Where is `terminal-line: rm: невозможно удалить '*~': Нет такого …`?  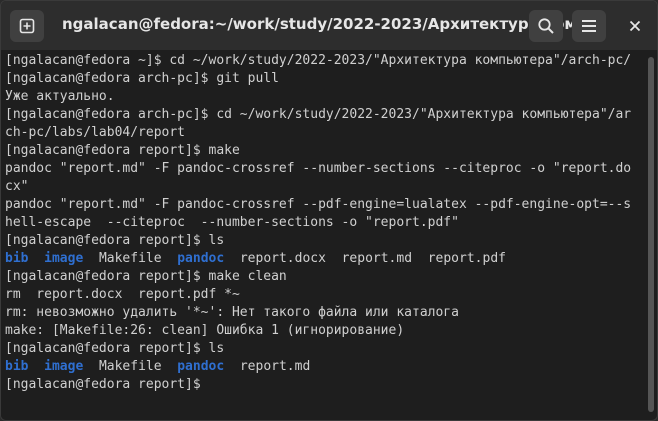 terminal-line: rm: невозможно удалить '*~': Нет такого … is located at coordinates (232, 312).